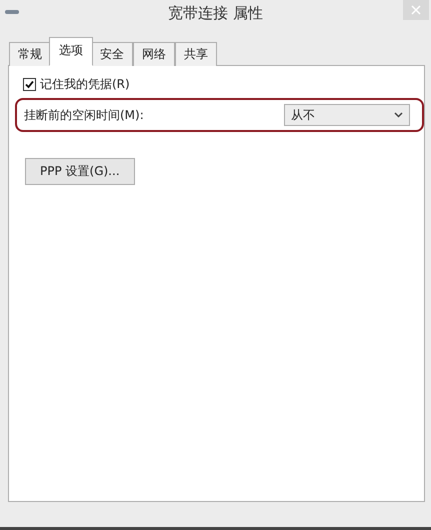 The image size is (431, 530). What do you see at coordinates (398, 115) in the screenshot?
I see `chevron-down-icon` at bounding box center [398, 115].